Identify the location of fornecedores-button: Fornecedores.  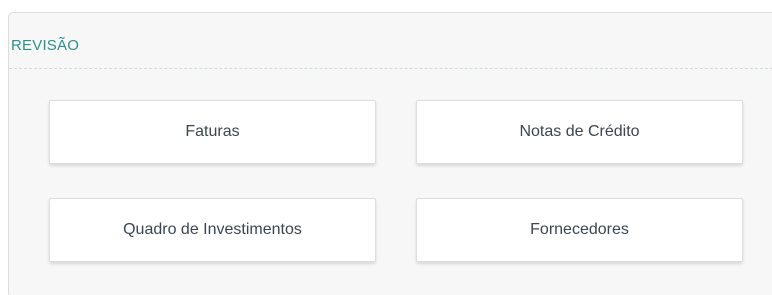
(579, 230).